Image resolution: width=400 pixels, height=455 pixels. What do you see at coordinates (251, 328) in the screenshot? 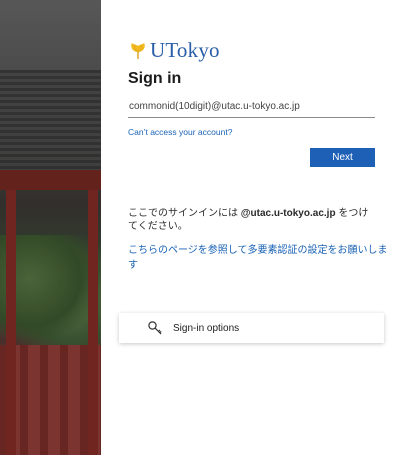
I see `signin-options-button: Sign-in options` at bounding box center [251, 328].